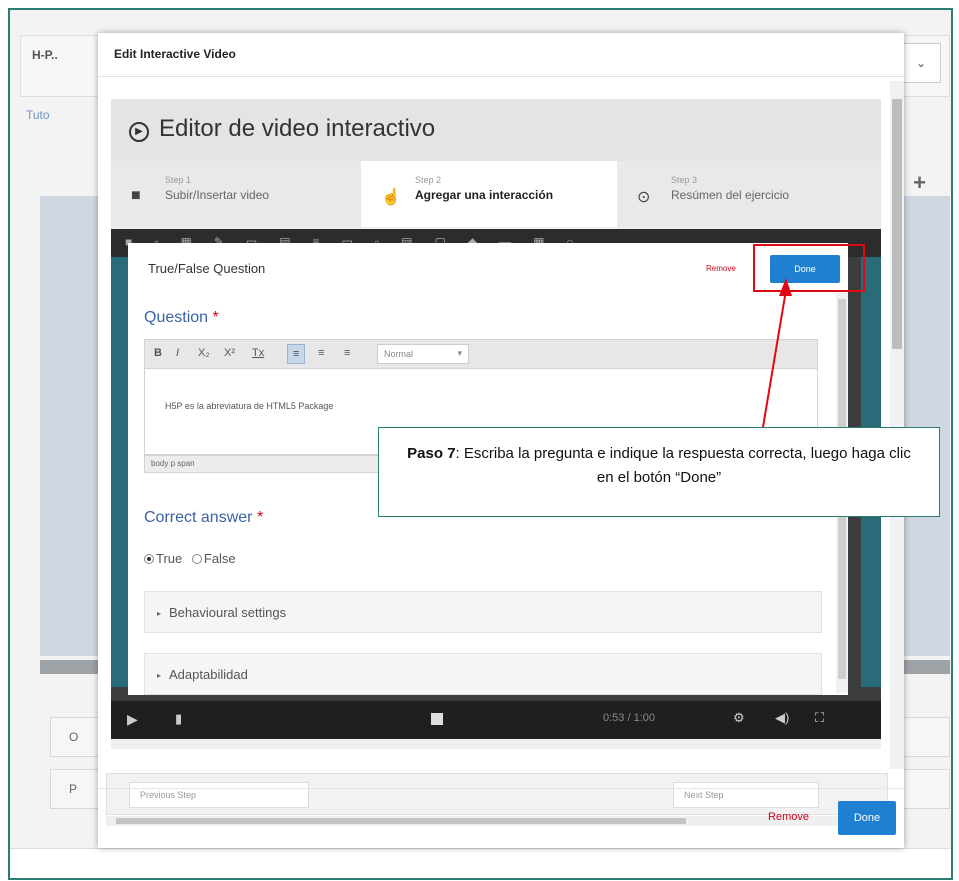  Describe the element at coordinates (437, 719) in the screenshot. I see `interaction-marker` at that location.